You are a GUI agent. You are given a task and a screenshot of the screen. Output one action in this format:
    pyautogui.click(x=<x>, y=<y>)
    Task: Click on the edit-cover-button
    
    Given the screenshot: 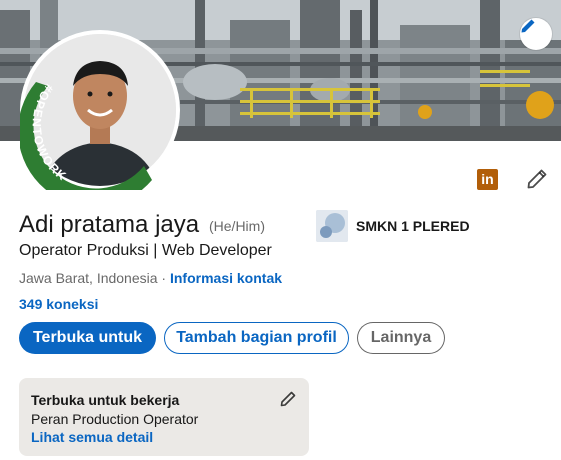 What is the action you would take?
    pyautogui.click(x=536, y=34)
    